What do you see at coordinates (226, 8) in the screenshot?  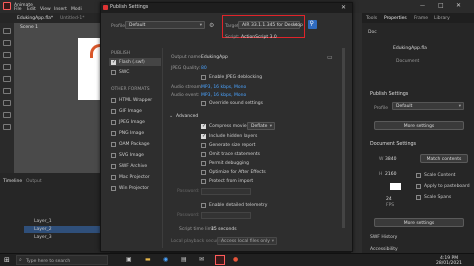 I see `dialog-titlebar: Publish Settings ✕` at bounding box center [226, 8].